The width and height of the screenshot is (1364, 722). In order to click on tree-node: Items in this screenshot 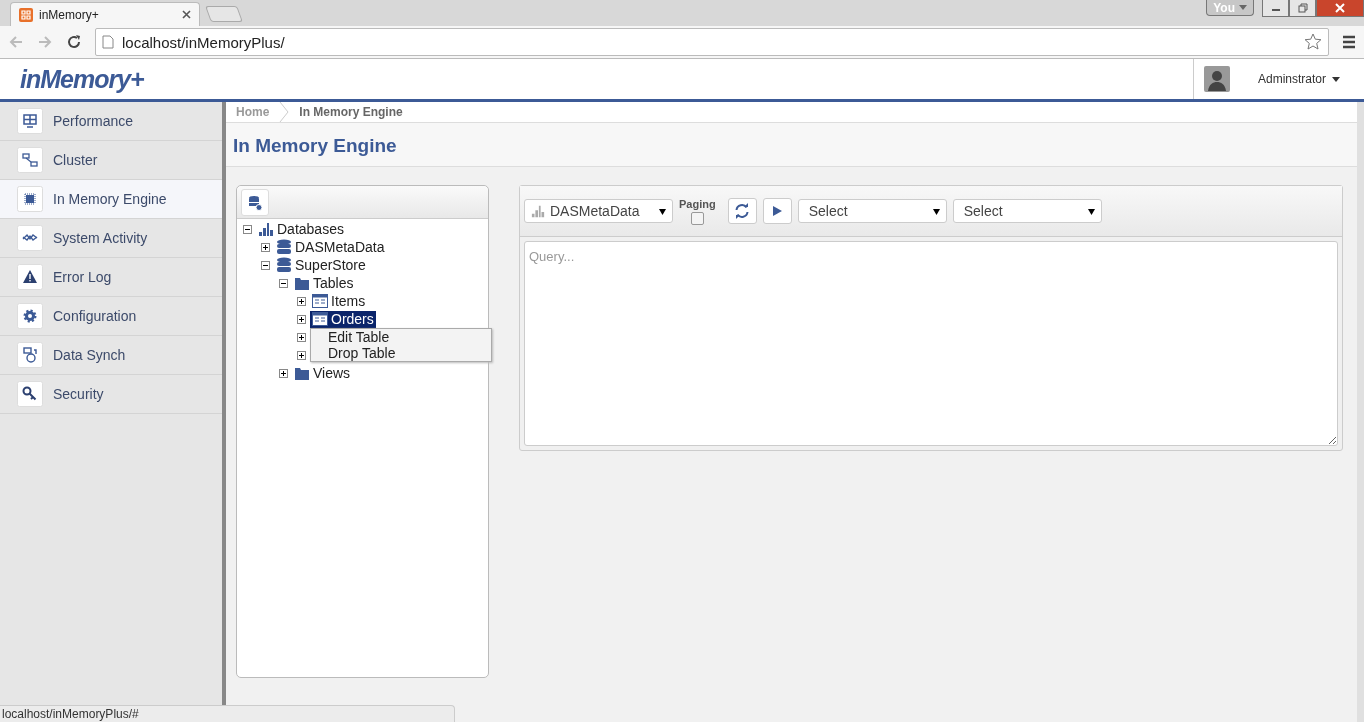, I will do `click(339, 301)`.